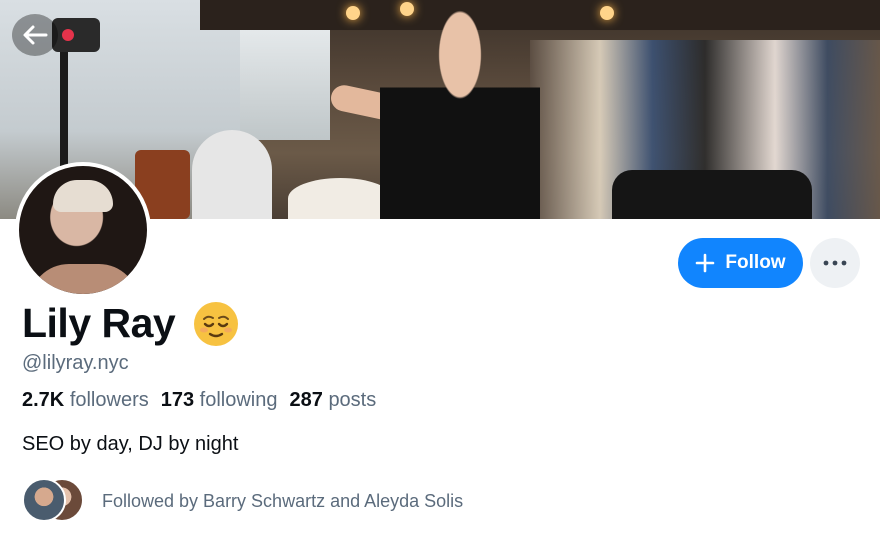 Image resolution: width=880 pixels, height=548 pixels. Describe the element at coordinates (755, 262) in the screenshot. I see `follow-label: Follow` at that location.